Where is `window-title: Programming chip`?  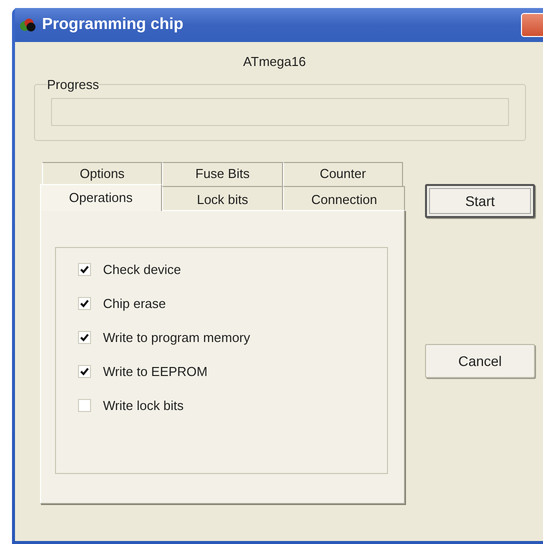 window-title: Programming chip is located at coordinates (113, 25).